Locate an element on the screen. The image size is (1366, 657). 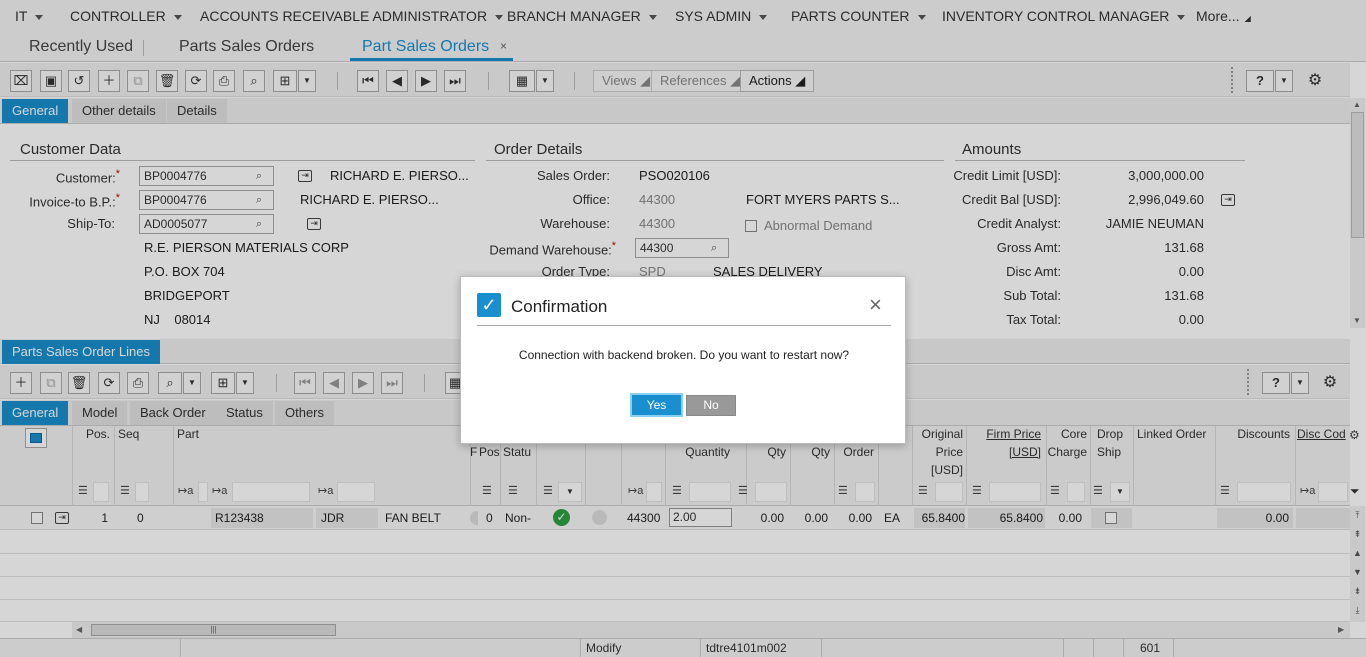
close-icon: × is located at coordinates (875, 305).